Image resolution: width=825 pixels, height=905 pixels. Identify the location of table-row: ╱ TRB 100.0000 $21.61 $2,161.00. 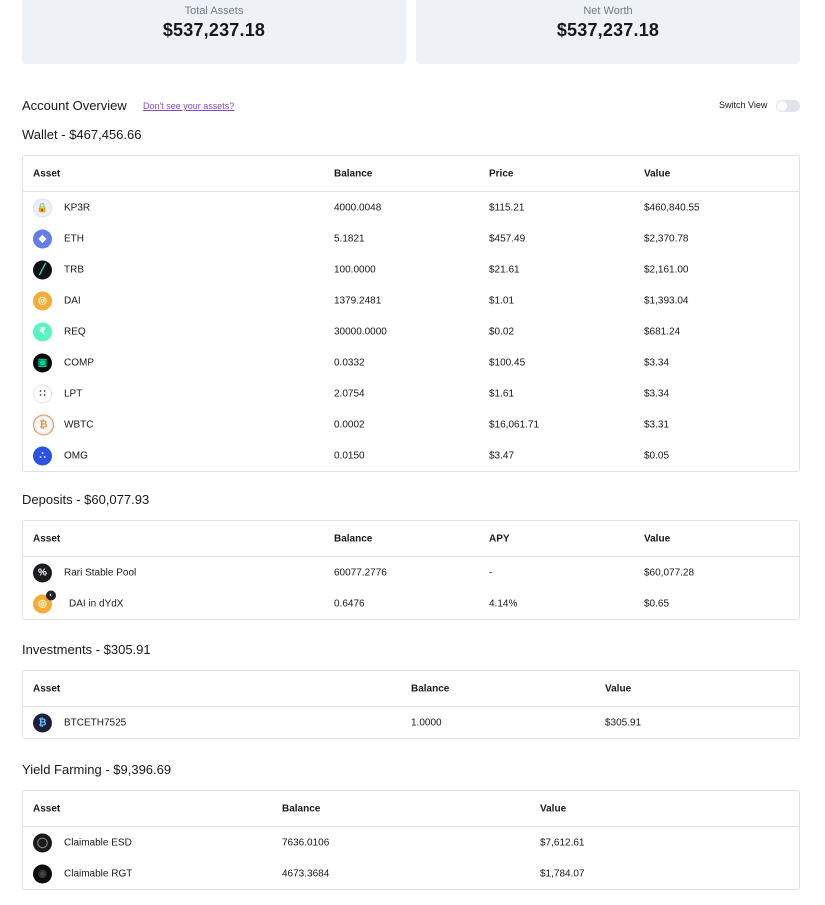
(411, 269).